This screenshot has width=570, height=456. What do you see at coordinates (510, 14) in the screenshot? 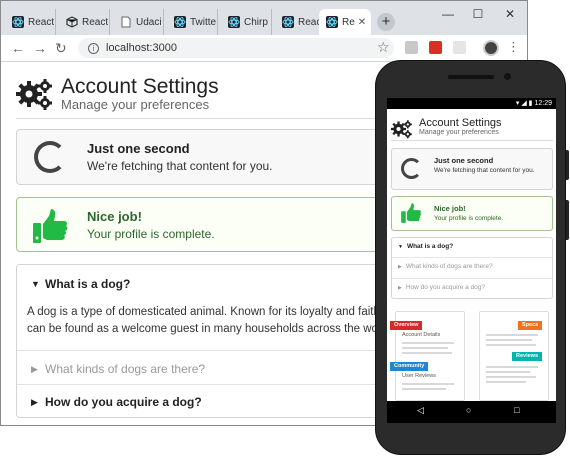
I see `close-window-icon: ✕` at bounding box center [510, 14].